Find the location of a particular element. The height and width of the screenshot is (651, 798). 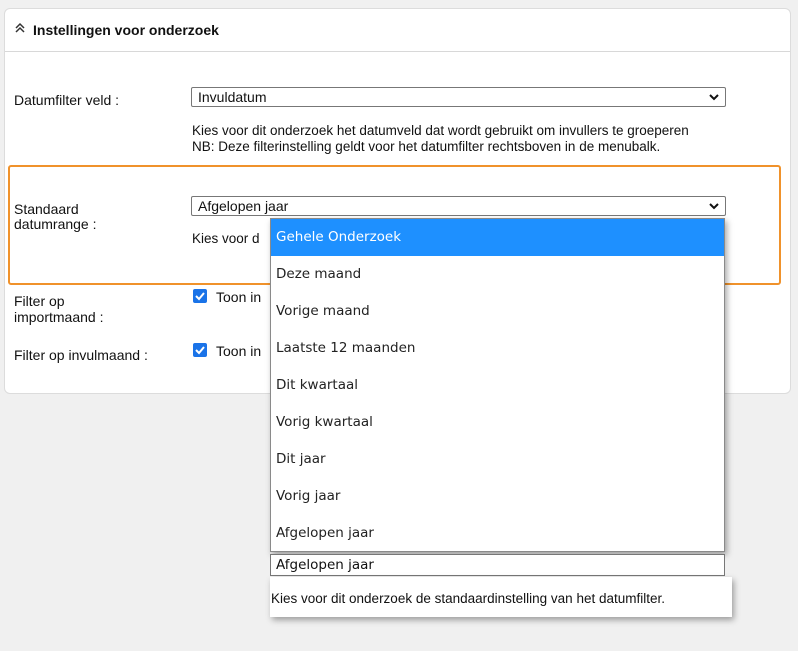

ghost-select-preview: Afgelopen jaar is located at coordinates (497, 565).